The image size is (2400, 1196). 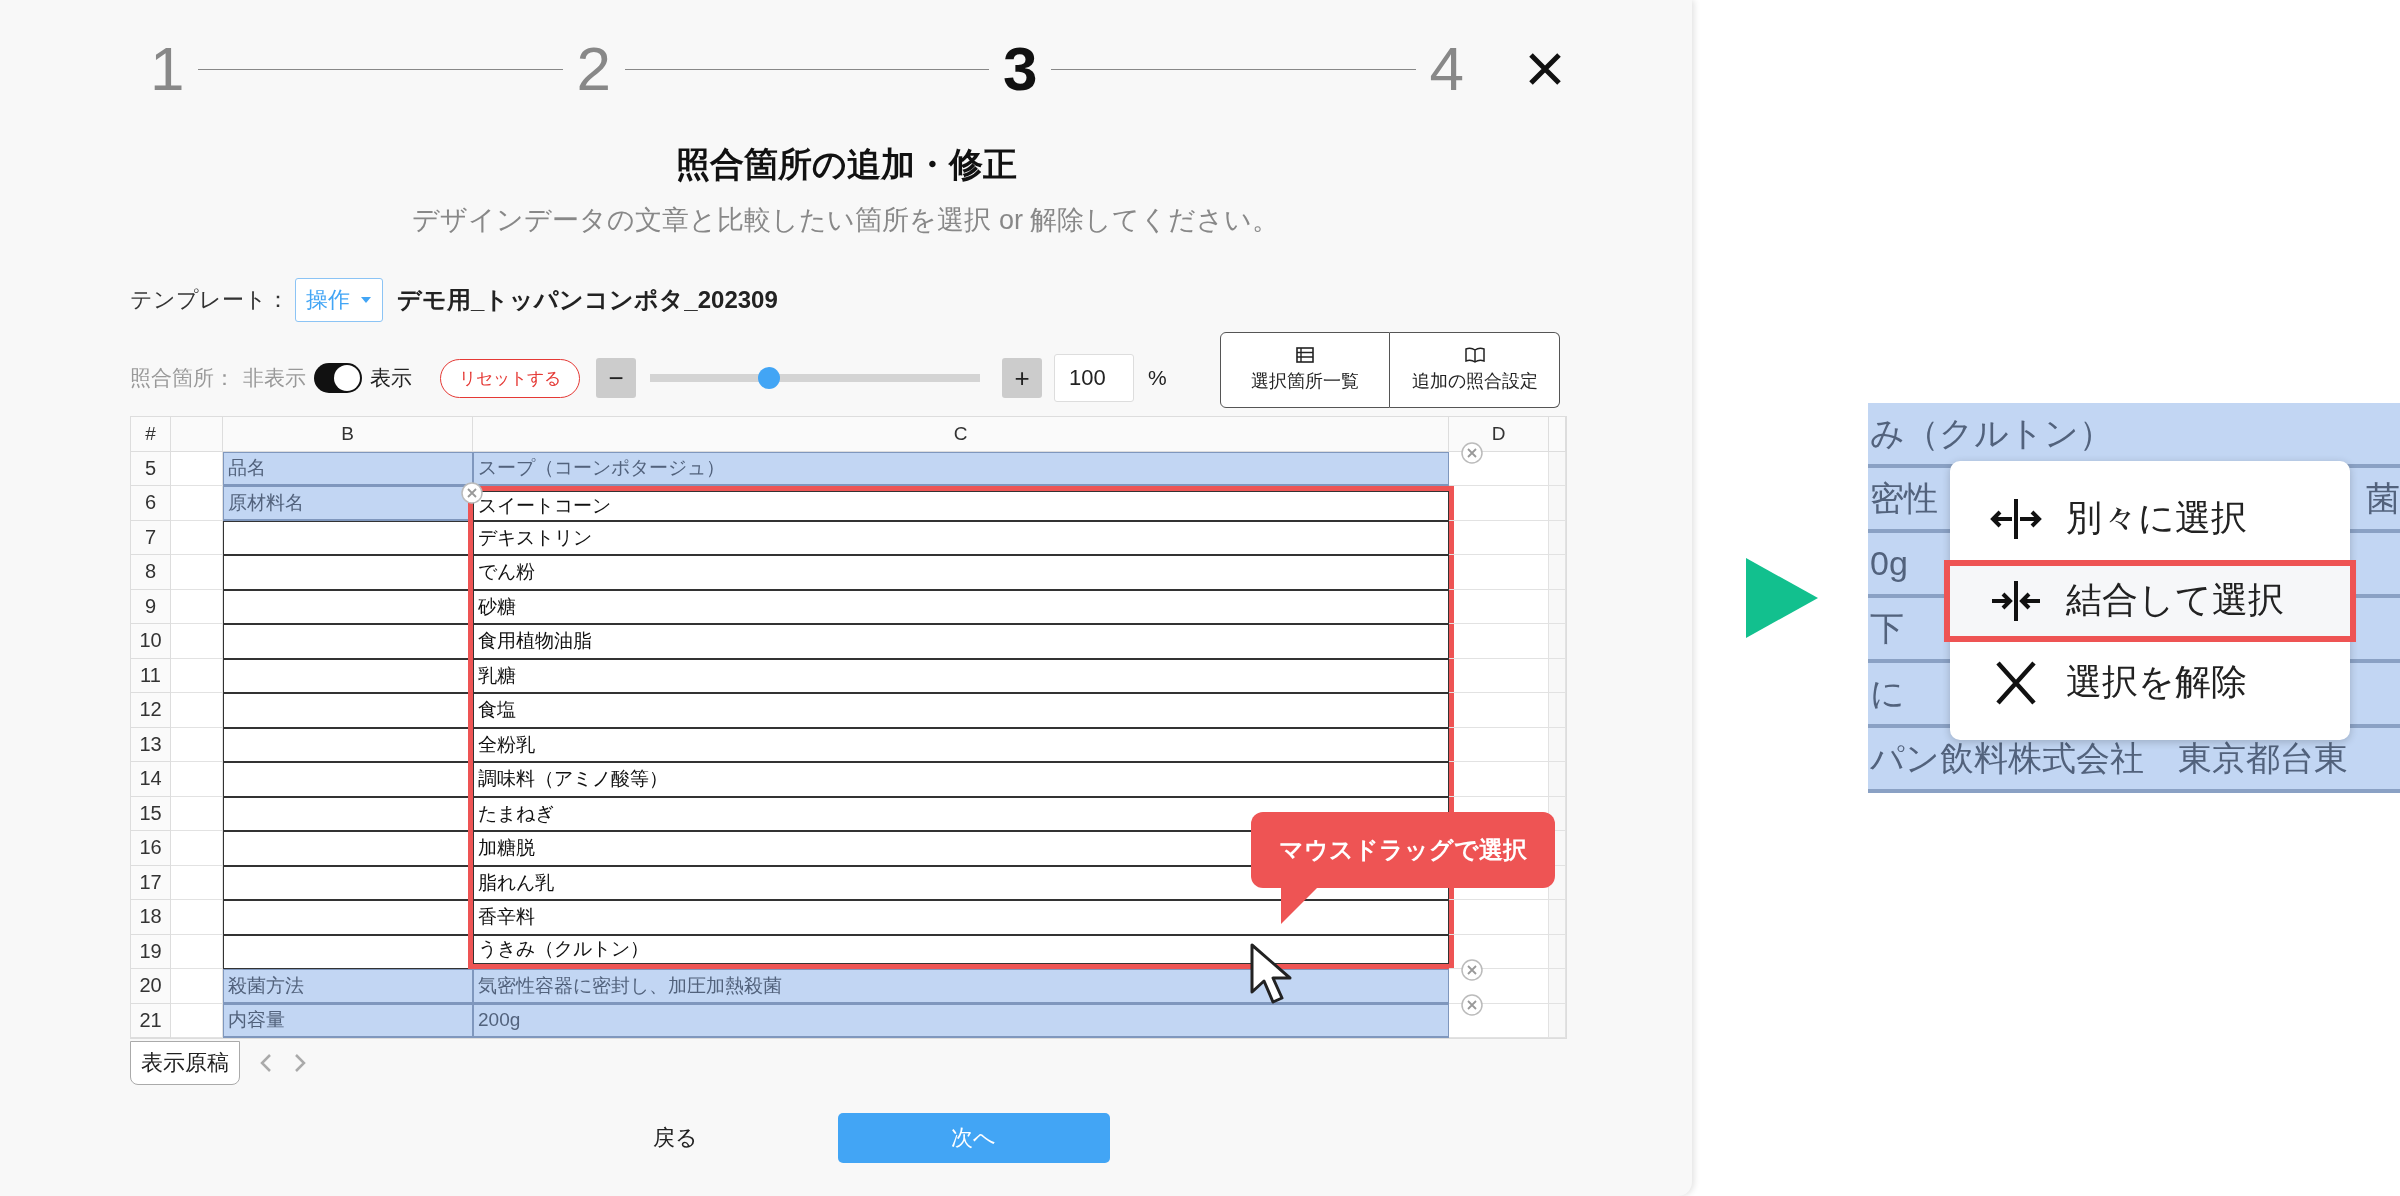 What do you see at coordinates (593, 69) in the screenshot?
I see `step-number: 2` at bounding box center [593, 69].